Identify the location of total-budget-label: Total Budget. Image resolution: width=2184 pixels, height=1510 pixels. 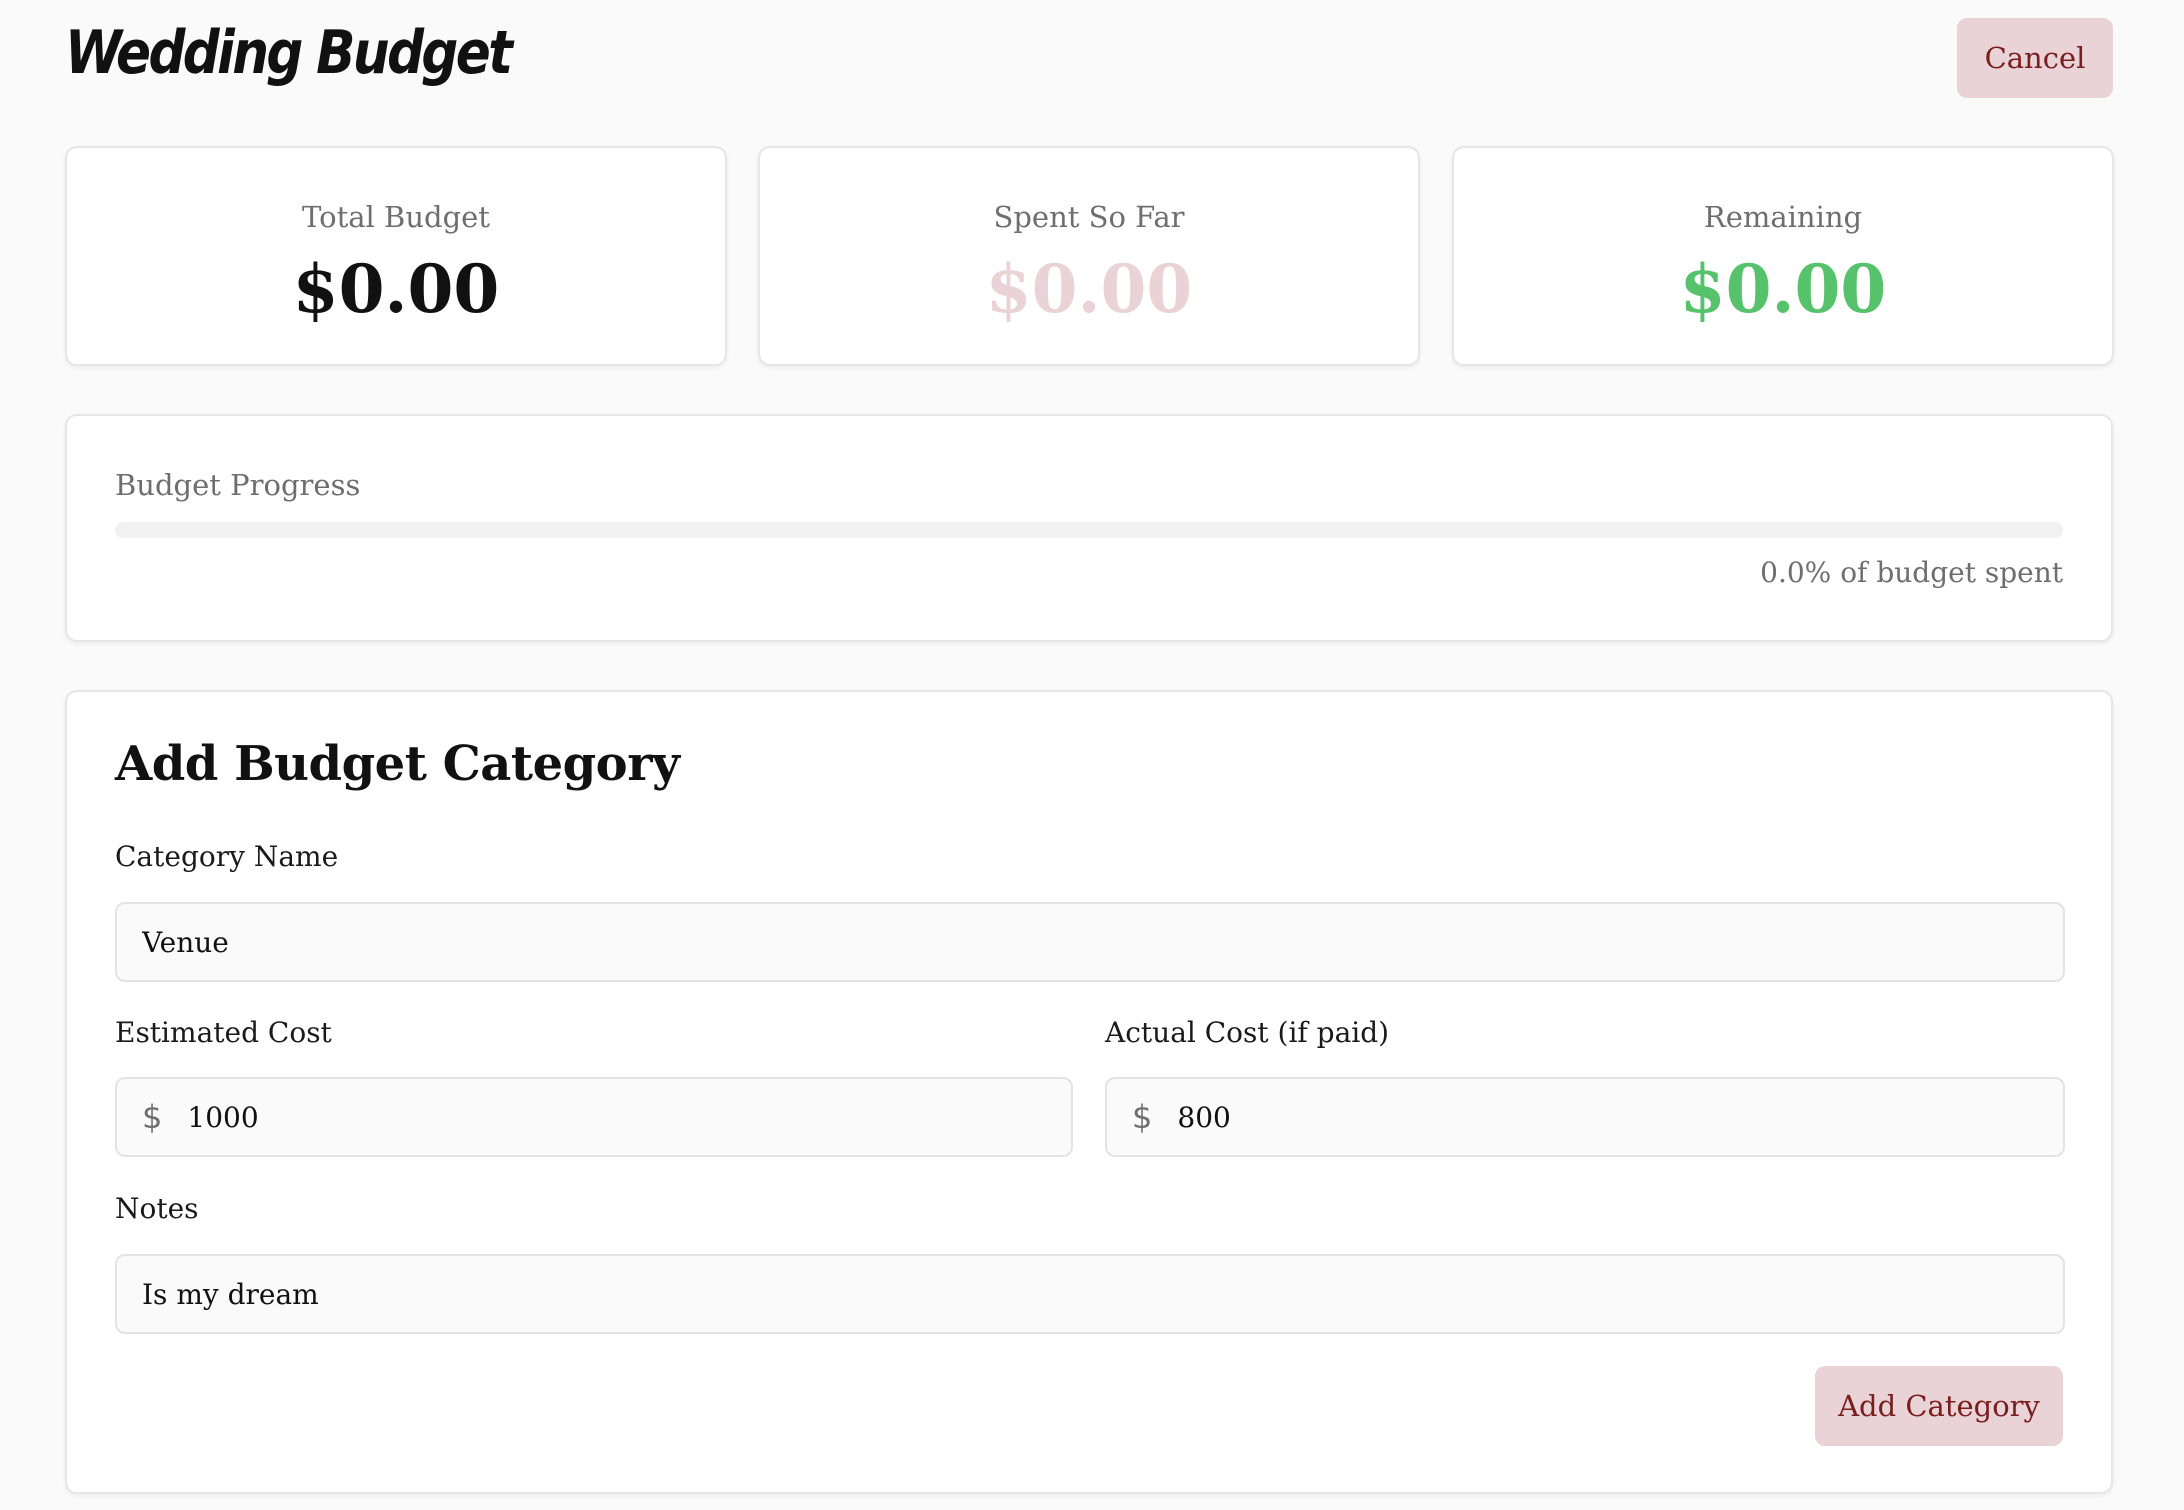
(396, 217).